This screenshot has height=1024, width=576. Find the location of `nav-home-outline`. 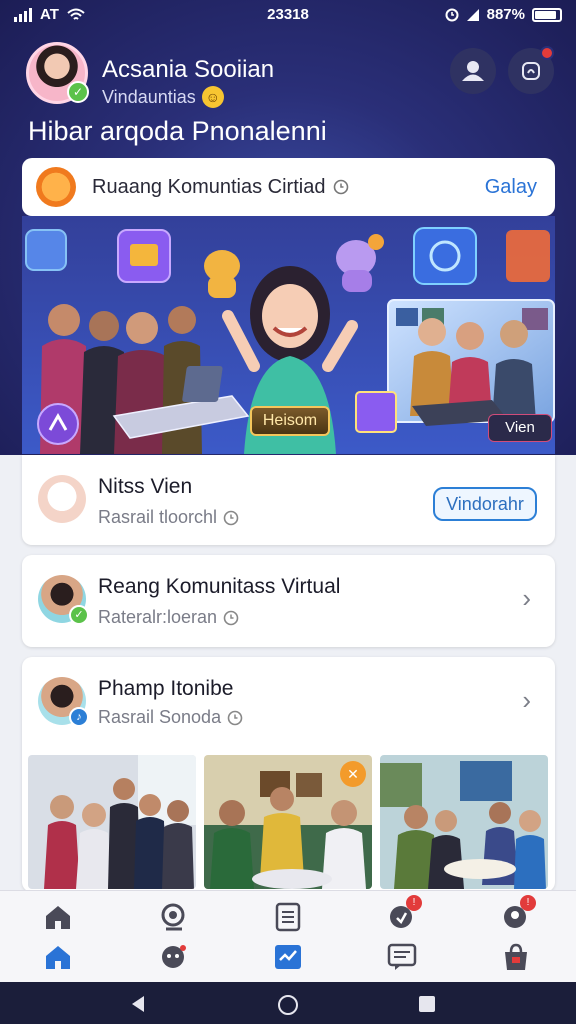

nav-home-outline is located at coordinates (58, 917).